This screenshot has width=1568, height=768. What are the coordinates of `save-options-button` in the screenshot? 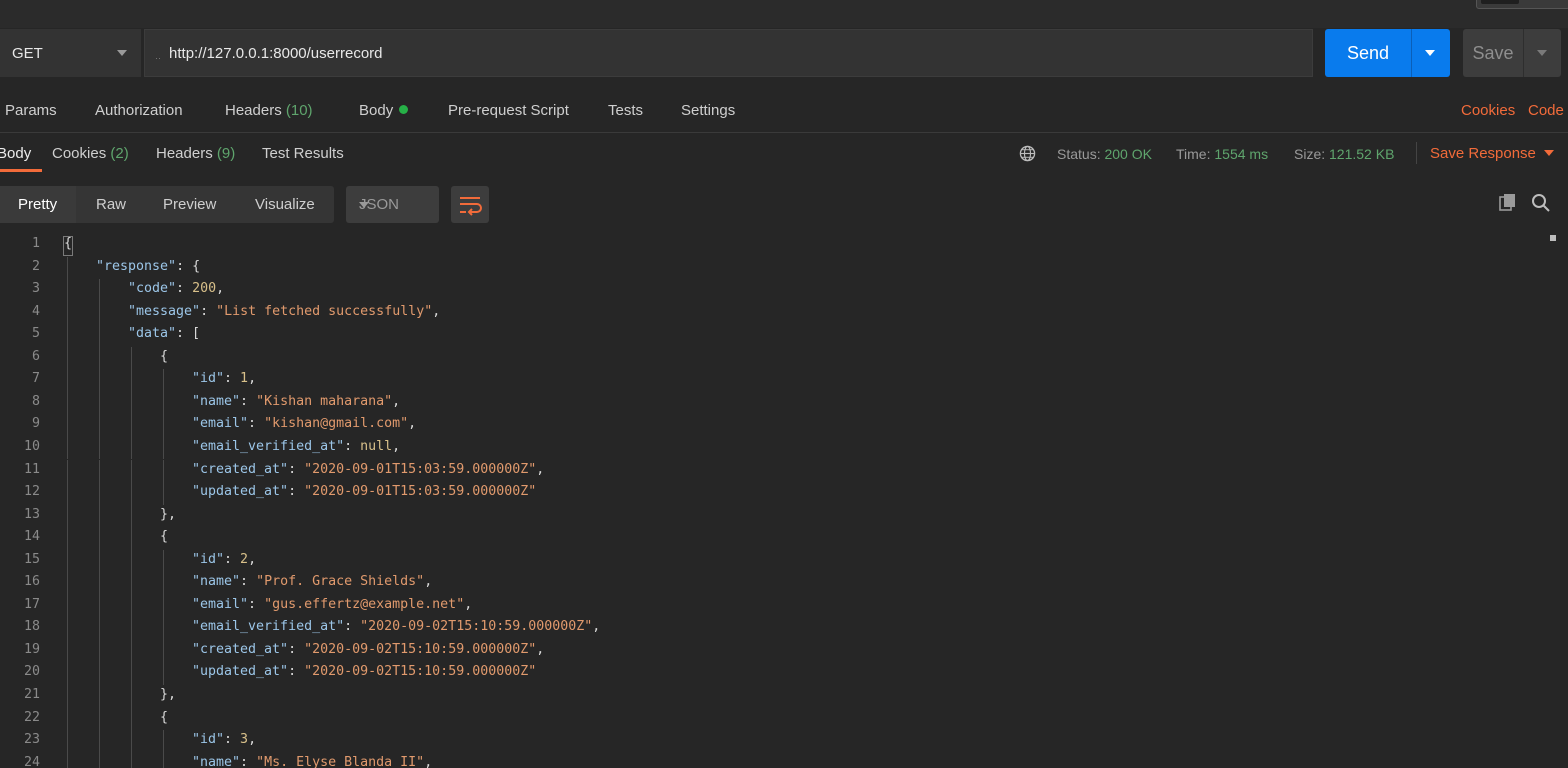 It's located at (1542, 53).